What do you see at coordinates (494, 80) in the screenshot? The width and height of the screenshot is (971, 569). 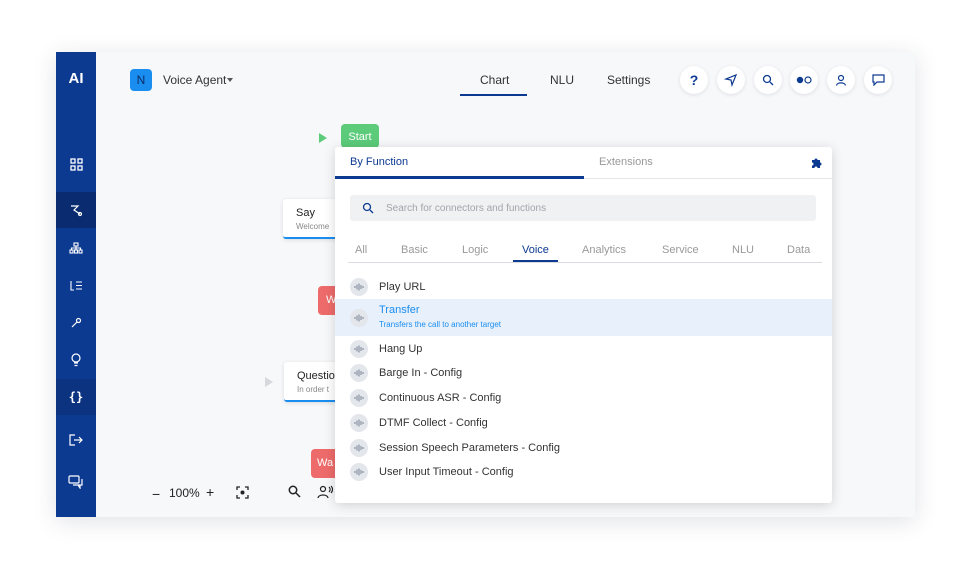 I see `tab-chart: Chart` at bounding box center [494, 80].